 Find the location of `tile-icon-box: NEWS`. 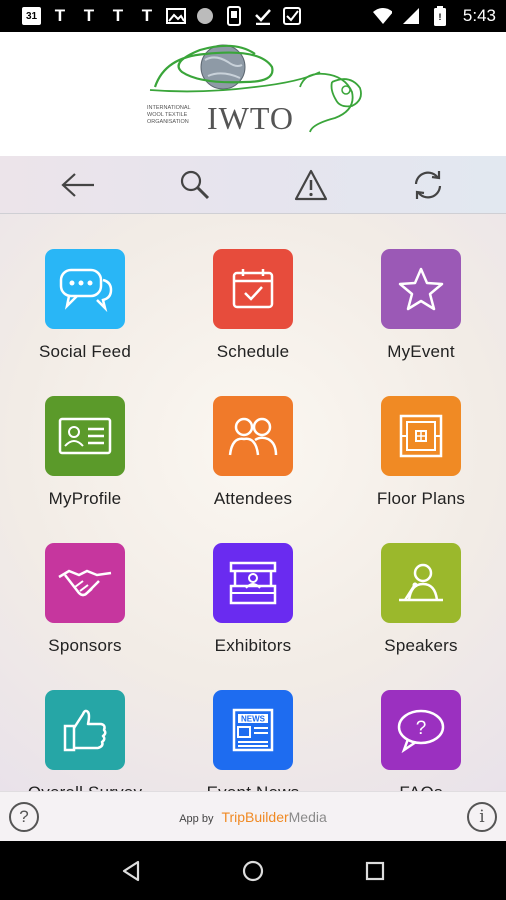

tile-icon-box: NEWS is located at coordinates (253, 730).